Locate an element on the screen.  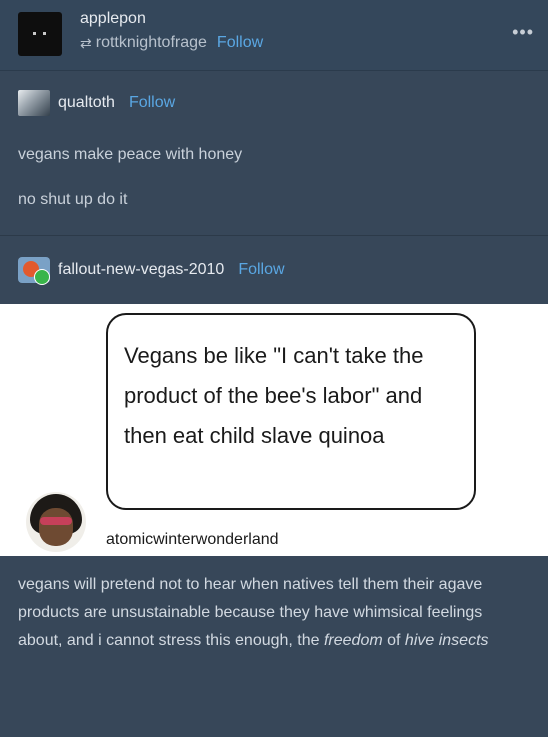
trail-item-header: qualtoth Follow is located at coordinates (96, 103).